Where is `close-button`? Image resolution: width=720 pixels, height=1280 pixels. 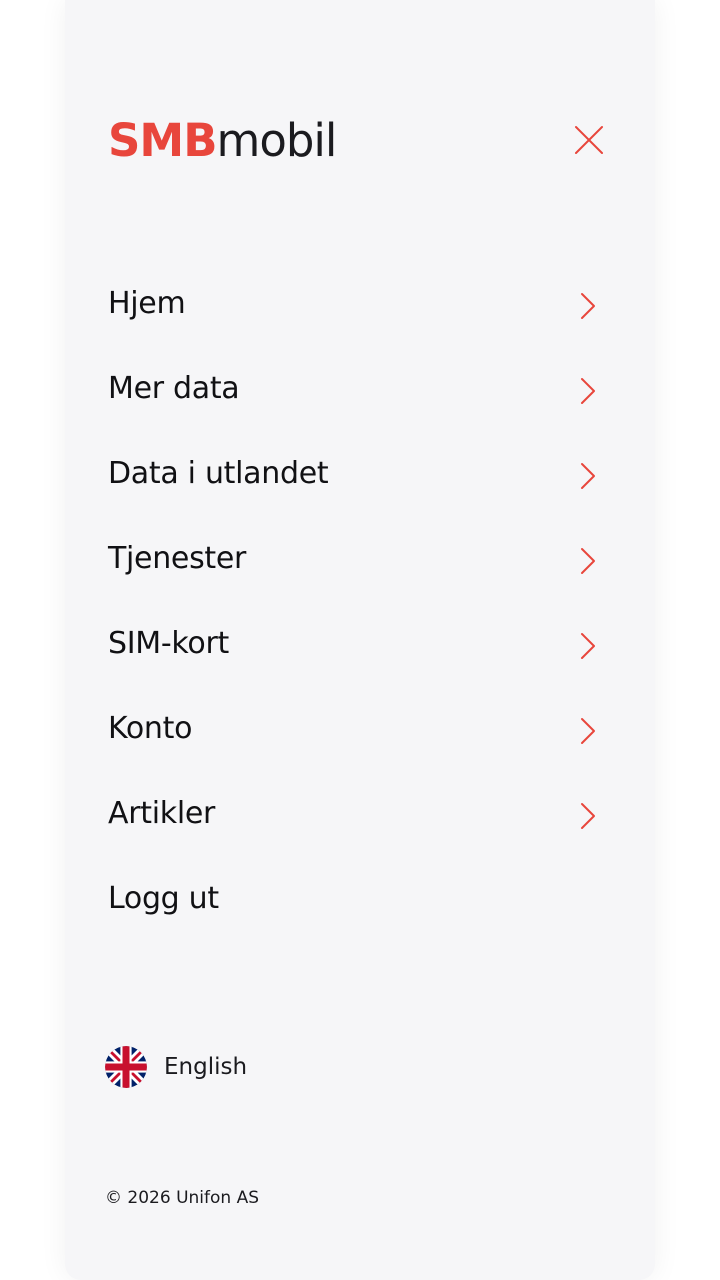
close-button is located at coordinates (589, 140).